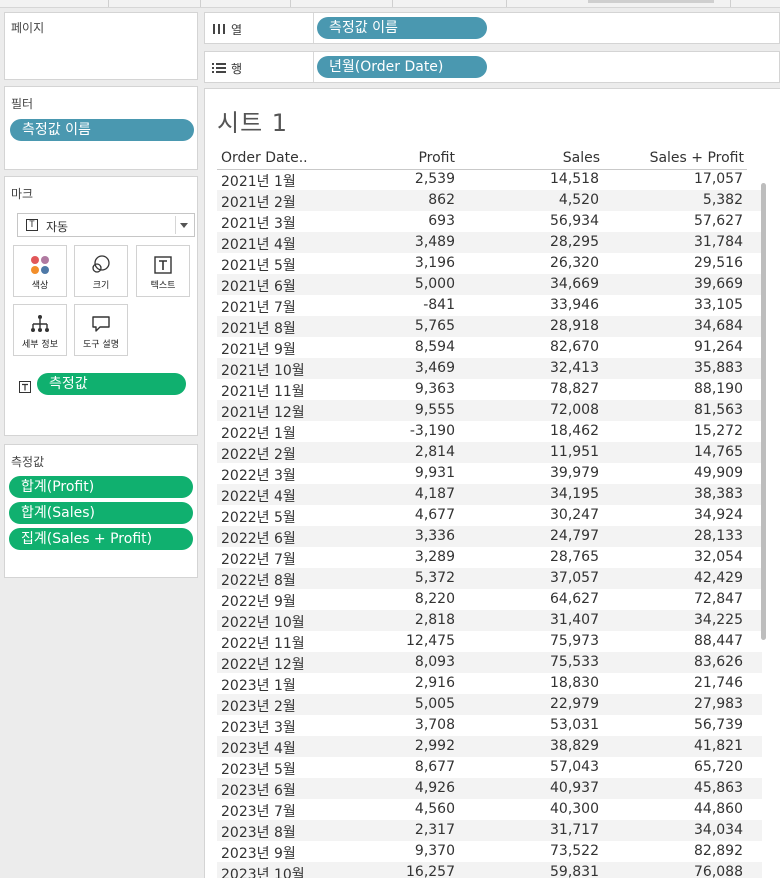 This screenshot has width=780, height=878. Describe the element at coordinates (489, 641) in the screenshot. I see `table-row: 2022년 11월 12,475 75,973 88,447` at that location.